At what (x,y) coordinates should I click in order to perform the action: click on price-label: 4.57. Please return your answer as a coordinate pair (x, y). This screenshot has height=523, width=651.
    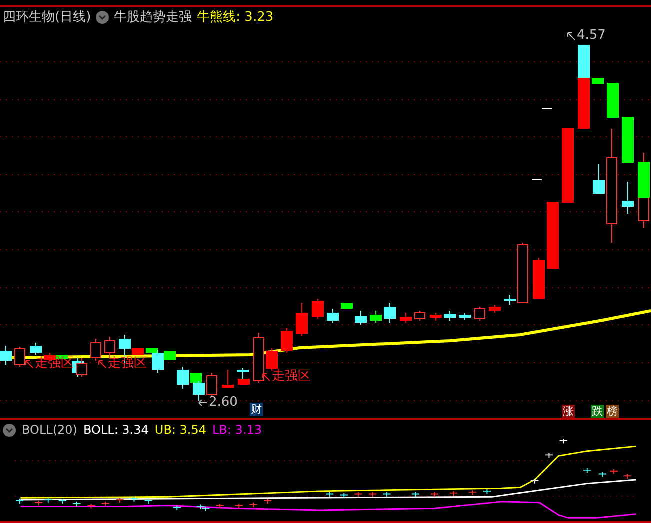
    Looking at the image, I should click on (591, 36).